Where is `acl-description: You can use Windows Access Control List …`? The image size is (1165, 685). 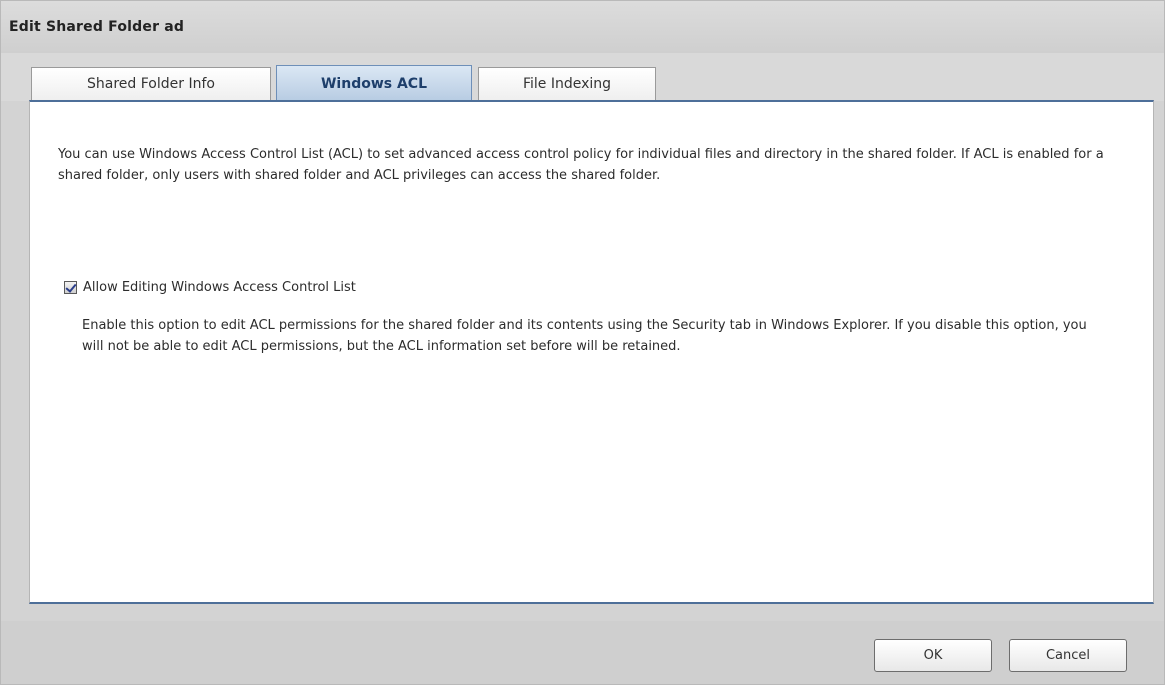 acl-description: You can use Windows Access Control List … is located at coordinates (581, 165).